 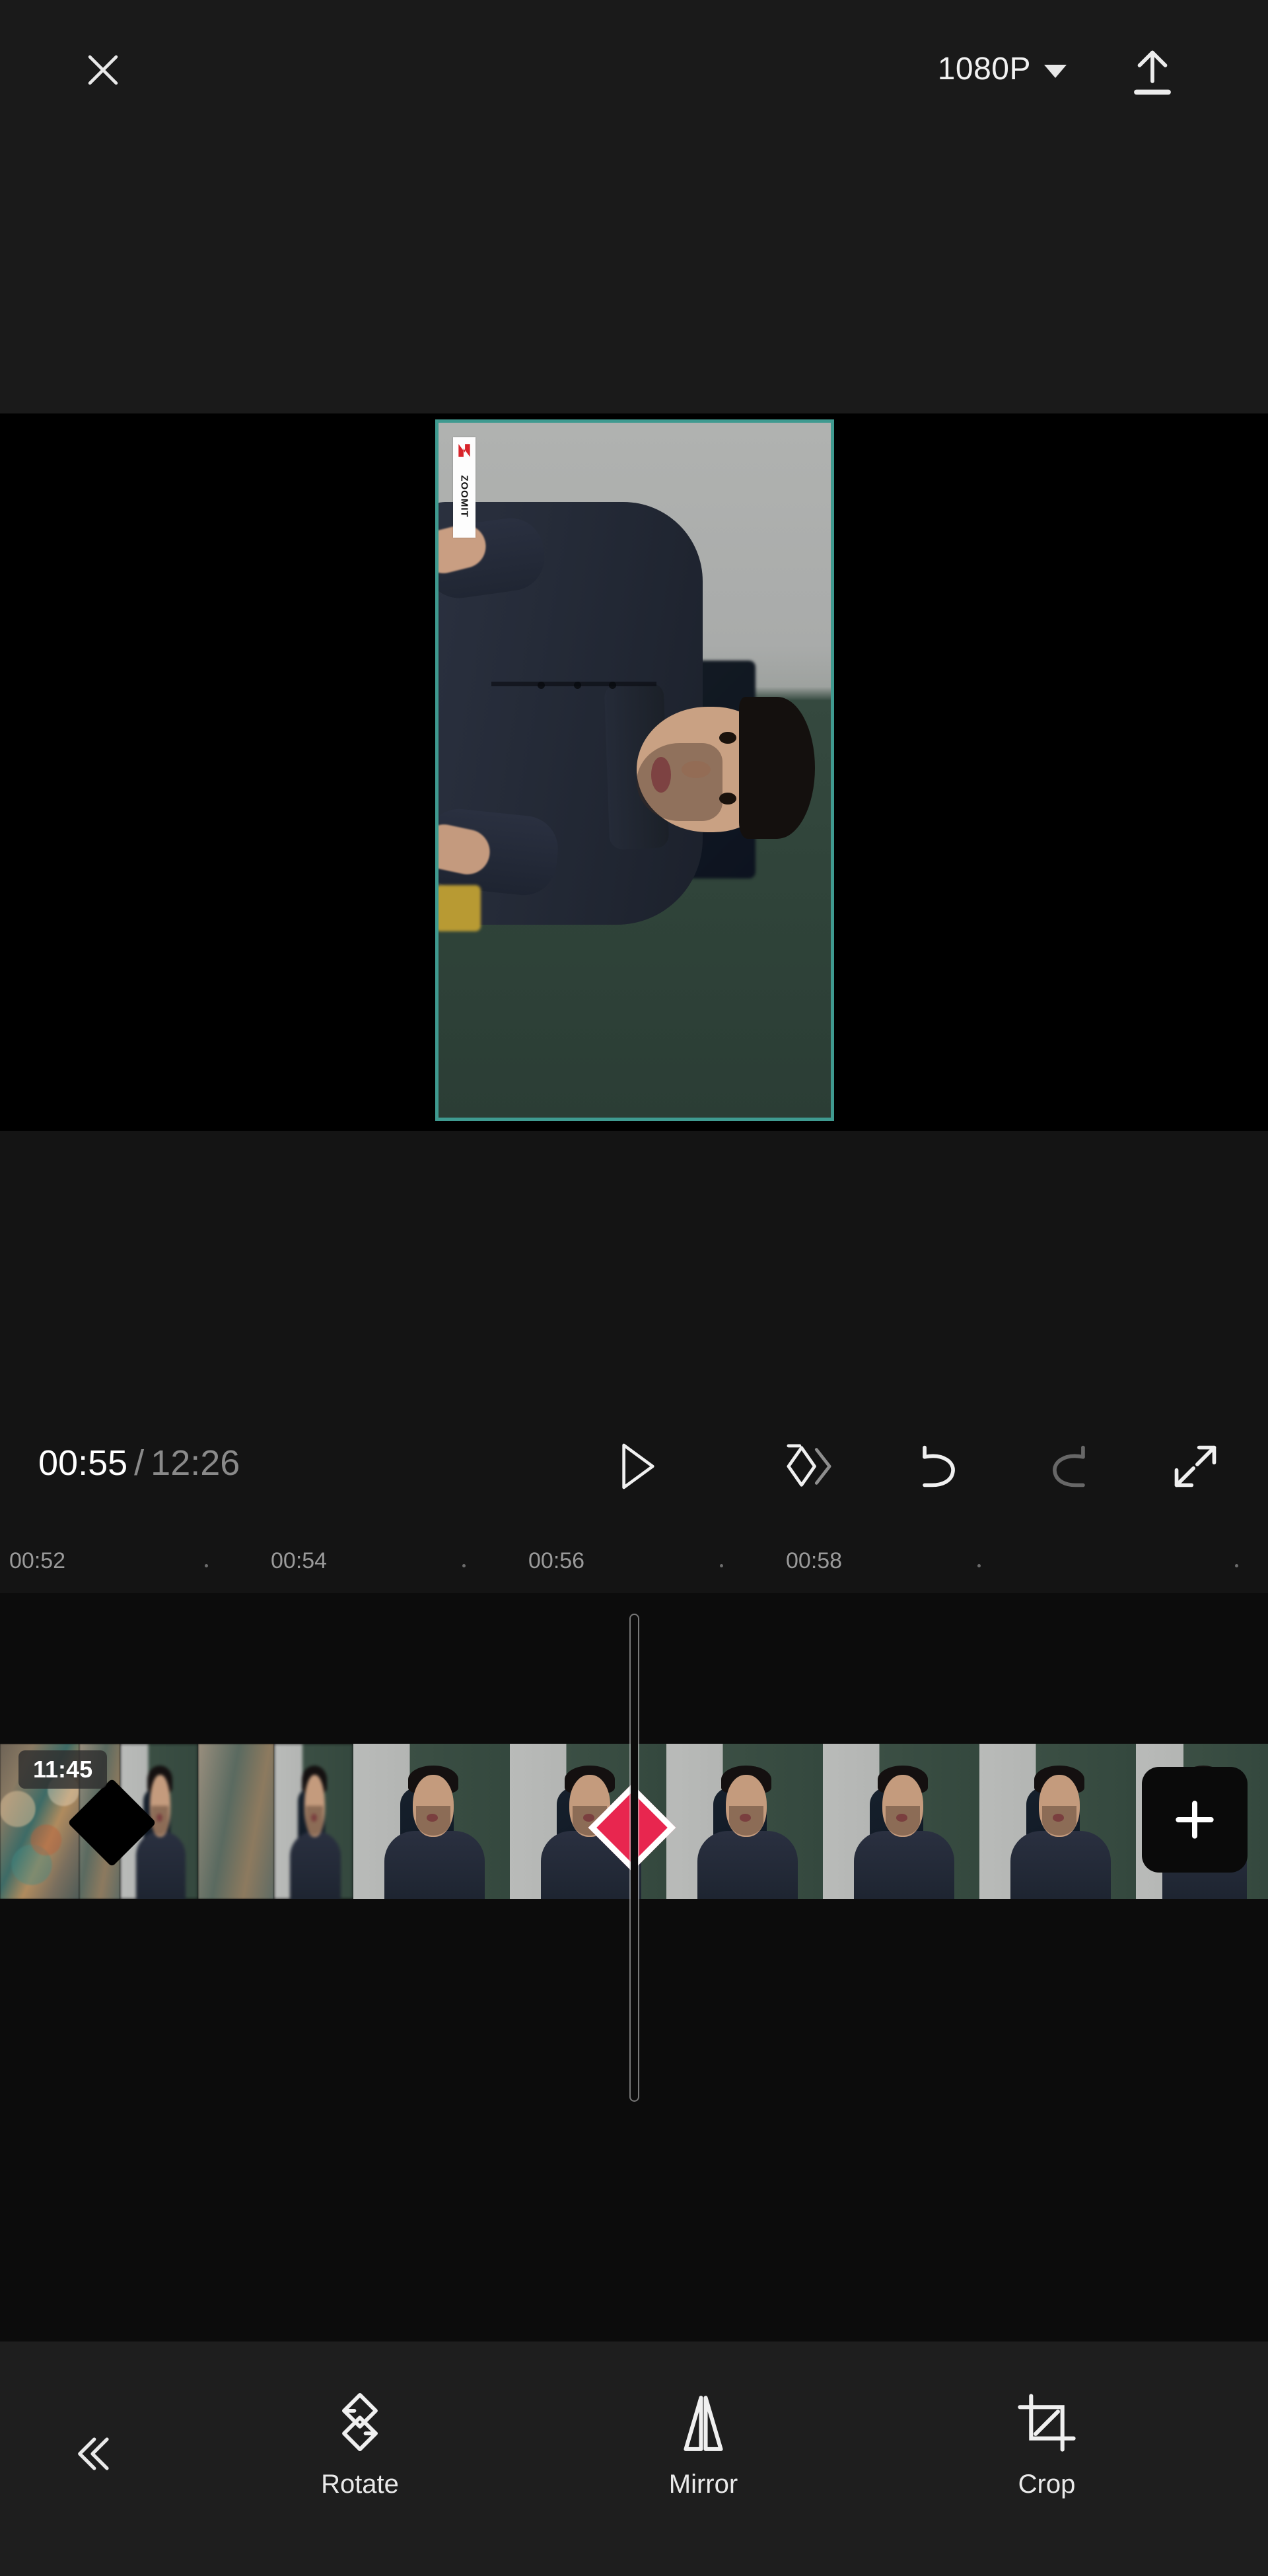 I want to click on chevron-down-icon, so click(x=1055, y=72).